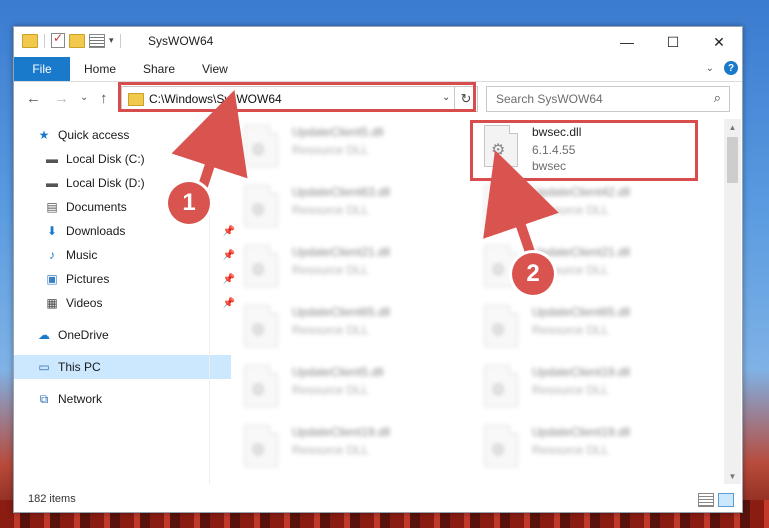  What do you see at coordinates (52, 303) in the screenshot?
I see `video-icon: ▦` at bounding box center [52, 303].